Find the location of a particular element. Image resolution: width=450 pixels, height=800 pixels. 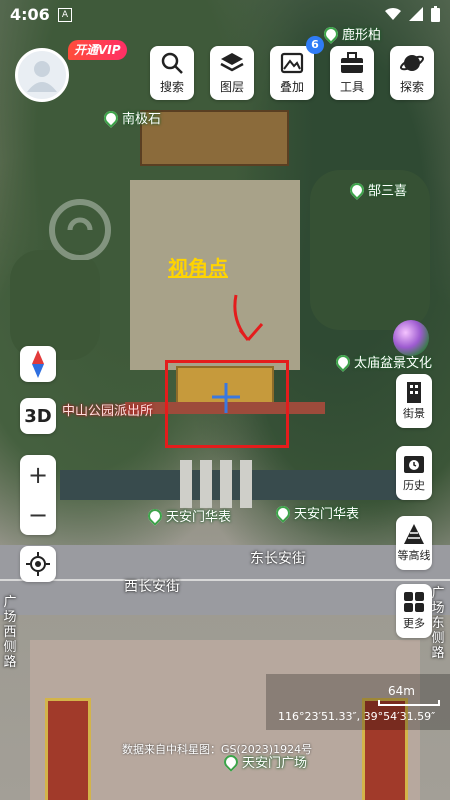

user-icon is located at coordinates (42, 76).